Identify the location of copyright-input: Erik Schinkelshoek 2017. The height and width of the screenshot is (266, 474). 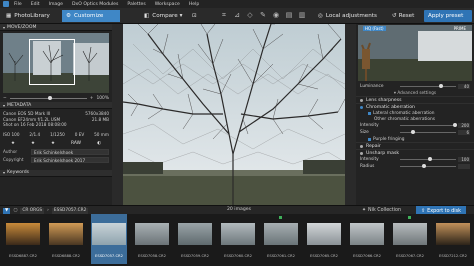
(70, 159).